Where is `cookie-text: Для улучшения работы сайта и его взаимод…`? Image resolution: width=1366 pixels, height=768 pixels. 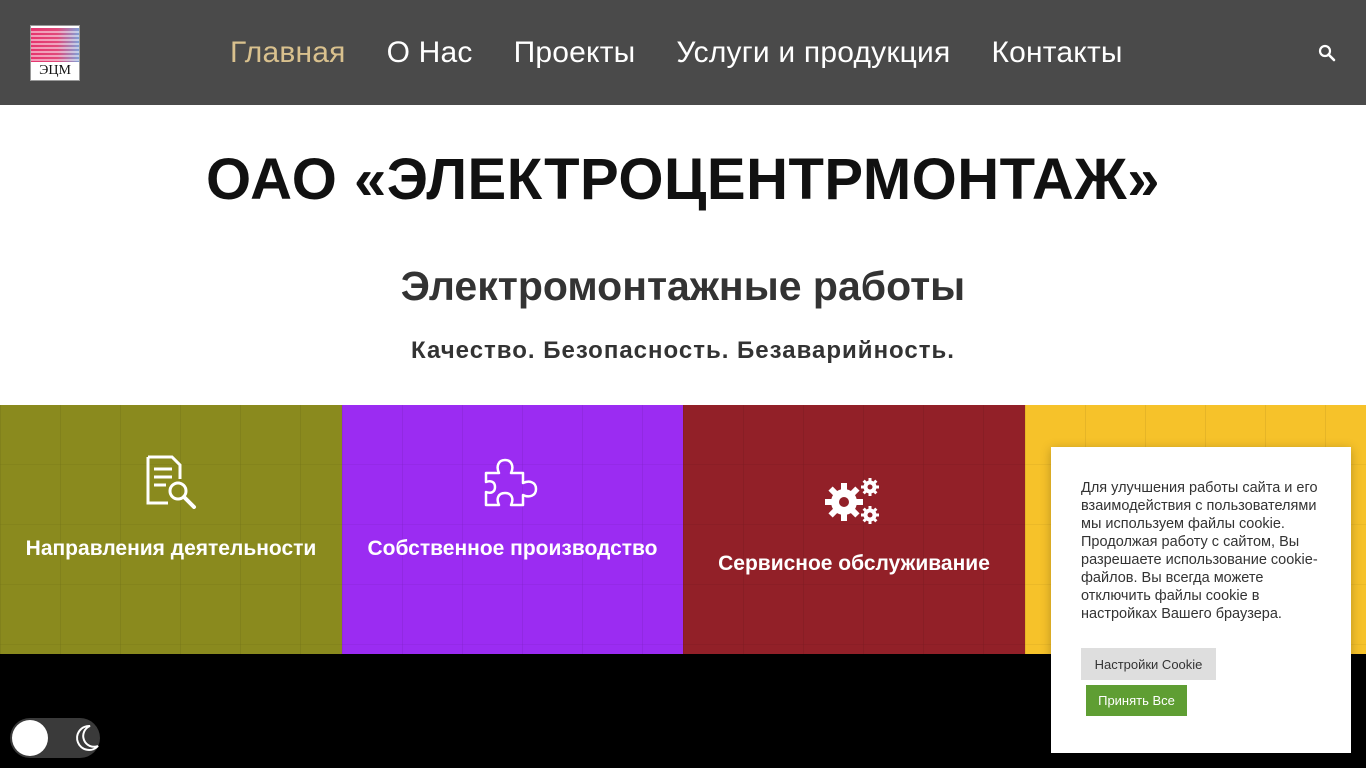
cookie-text: Для улучшения работы сайта и его взаимод… is located at coordinates (1199, 551).